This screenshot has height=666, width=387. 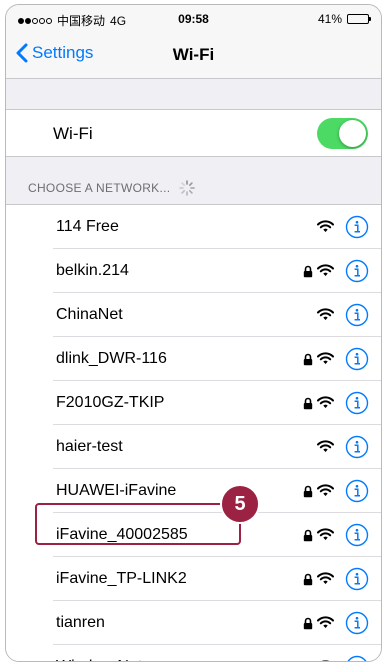 I want to click on status-bar: 中国移动 4G 09:58 41%, so click(x=193, y=18).